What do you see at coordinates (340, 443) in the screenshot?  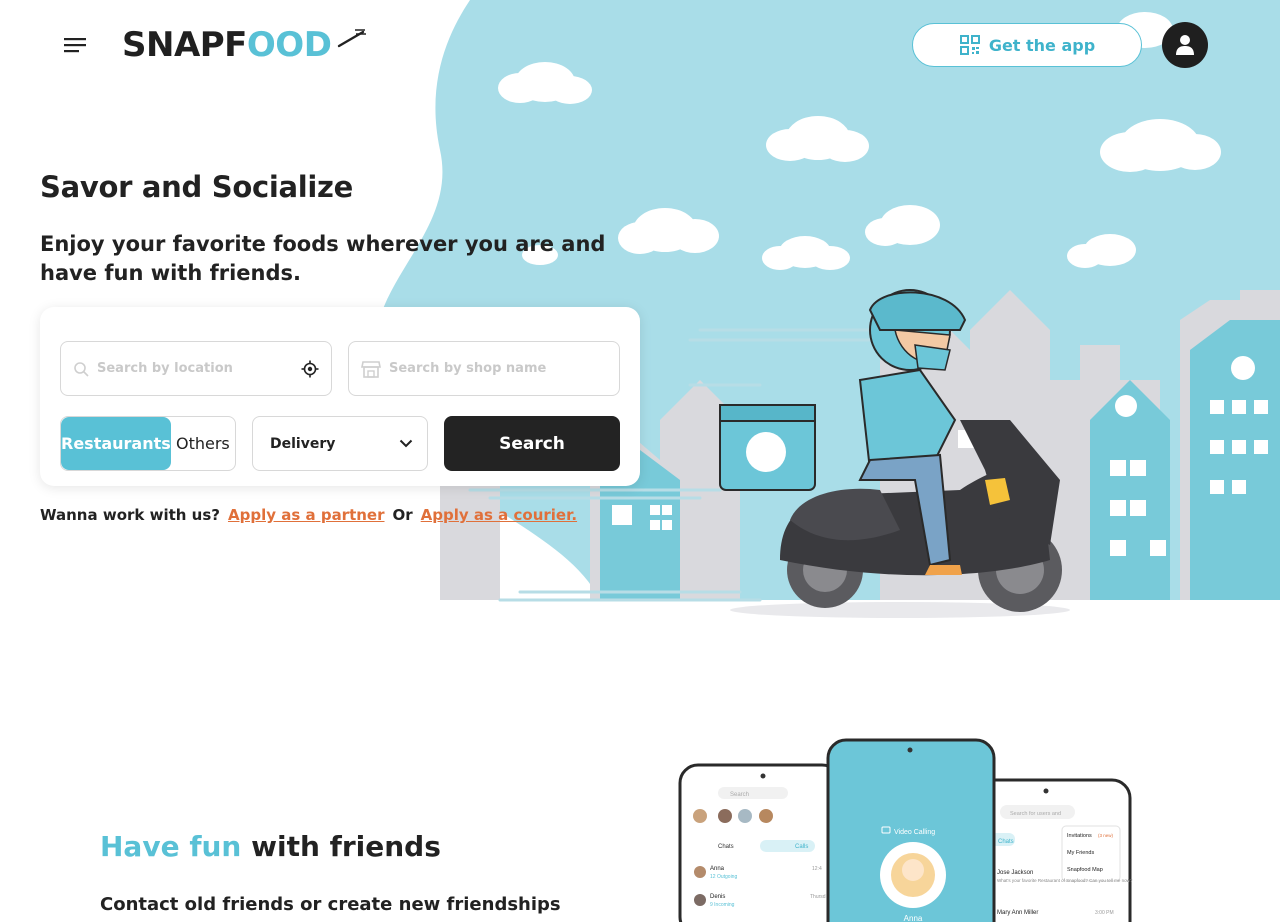 I see `delivery-mode-select: Delivery` at bounding box center [340, 443].